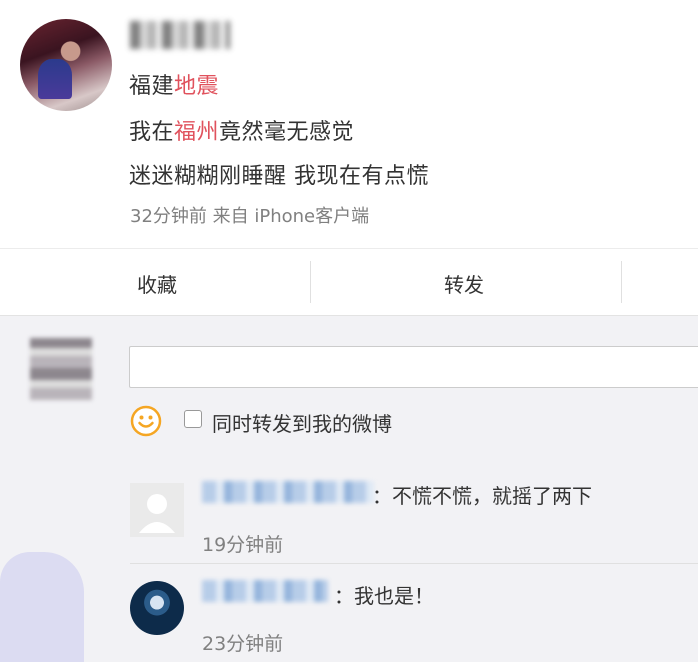  I want to click on decorative-shape, so click(42, 607).